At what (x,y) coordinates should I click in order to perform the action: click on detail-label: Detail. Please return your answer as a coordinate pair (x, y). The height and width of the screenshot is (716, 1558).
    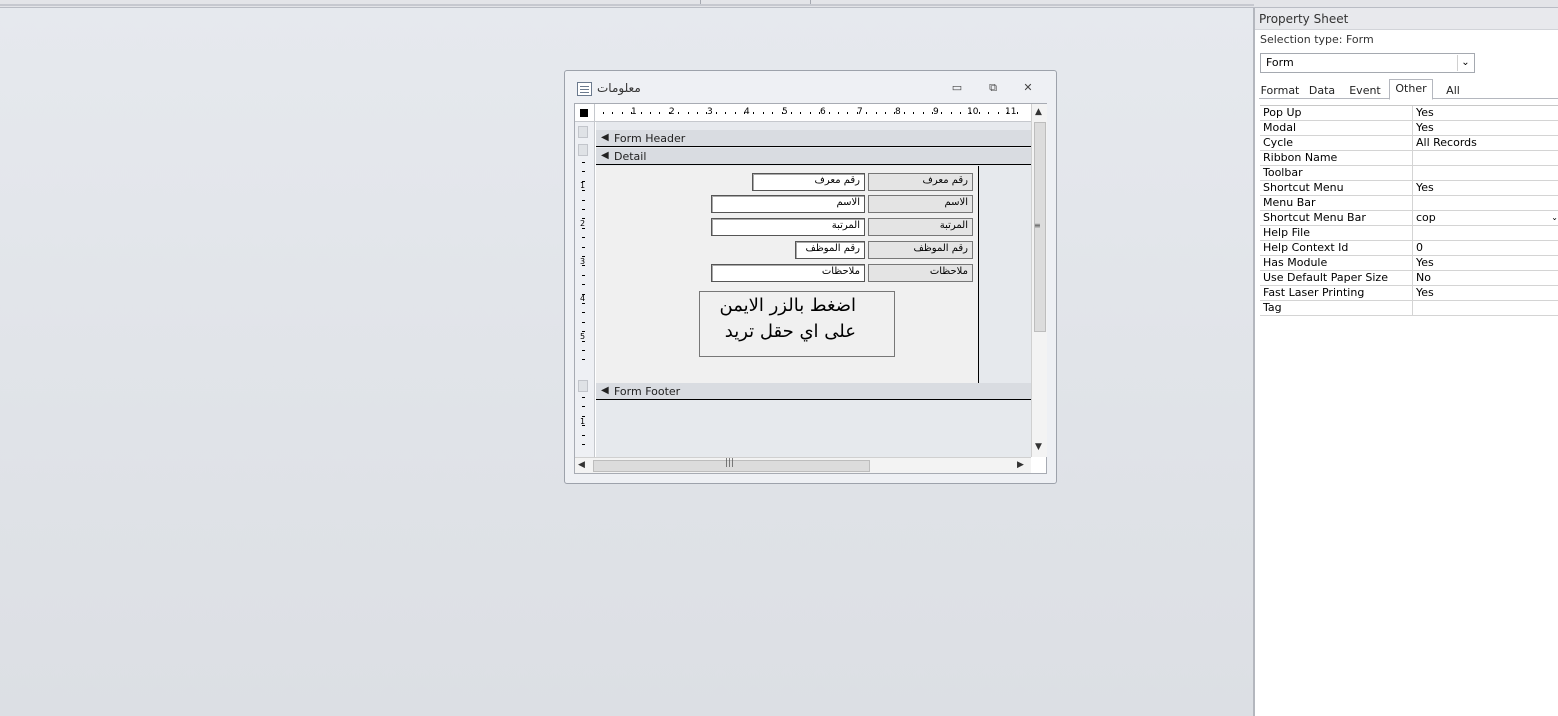
    Looking at the image, I should click on (630, 156).